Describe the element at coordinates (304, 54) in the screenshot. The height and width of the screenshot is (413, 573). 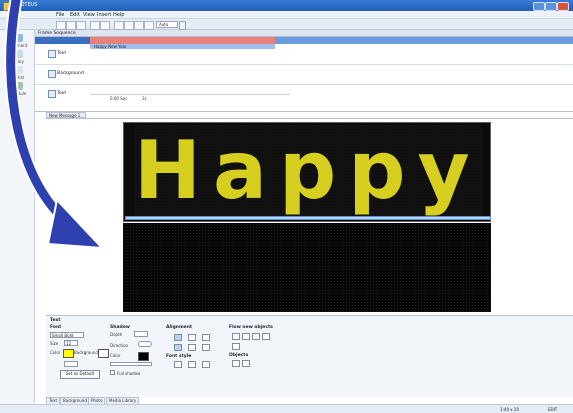
I see `track-row: Text` at that location.